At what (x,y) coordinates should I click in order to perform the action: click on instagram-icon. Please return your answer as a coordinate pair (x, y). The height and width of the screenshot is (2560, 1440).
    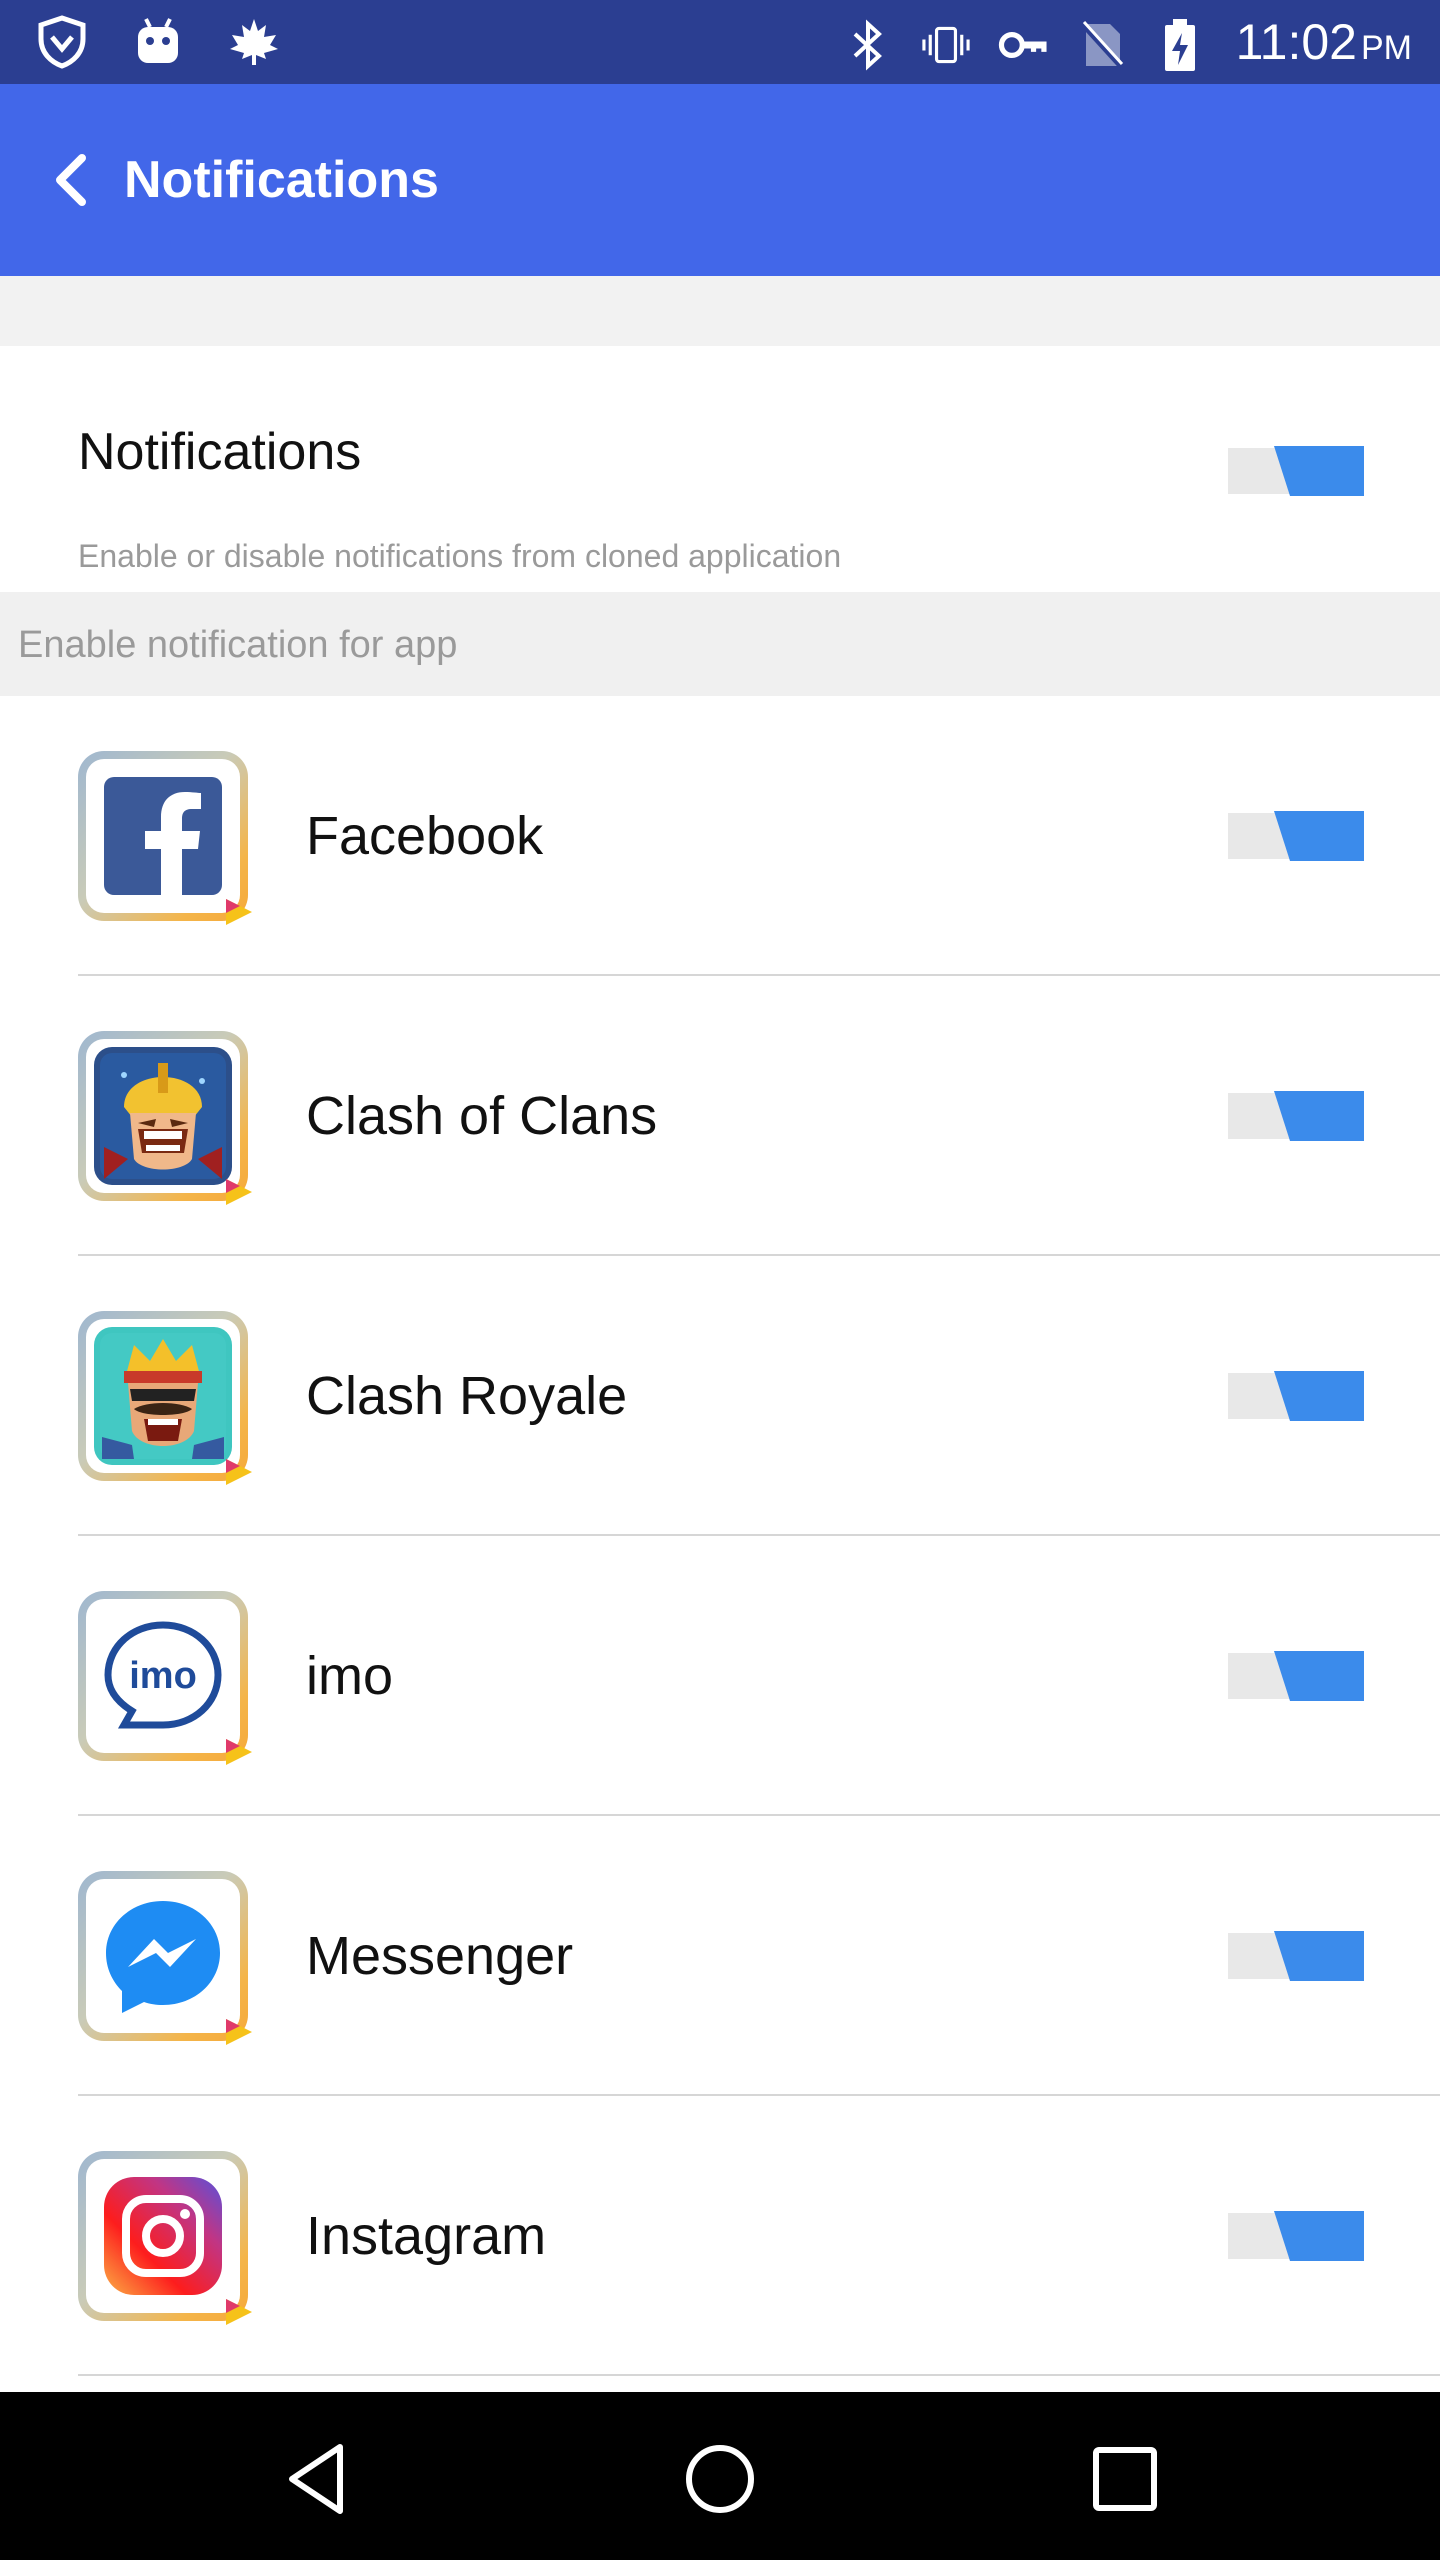
    Looking at the image, I should click on (165, 2238).